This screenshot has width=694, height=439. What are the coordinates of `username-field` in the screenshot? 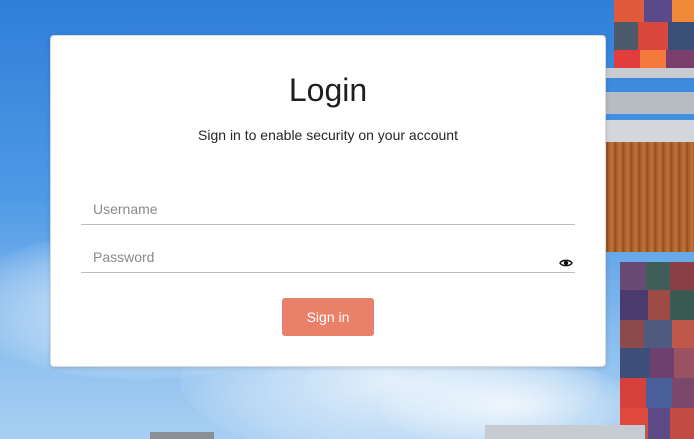 It's located at (328, 210).